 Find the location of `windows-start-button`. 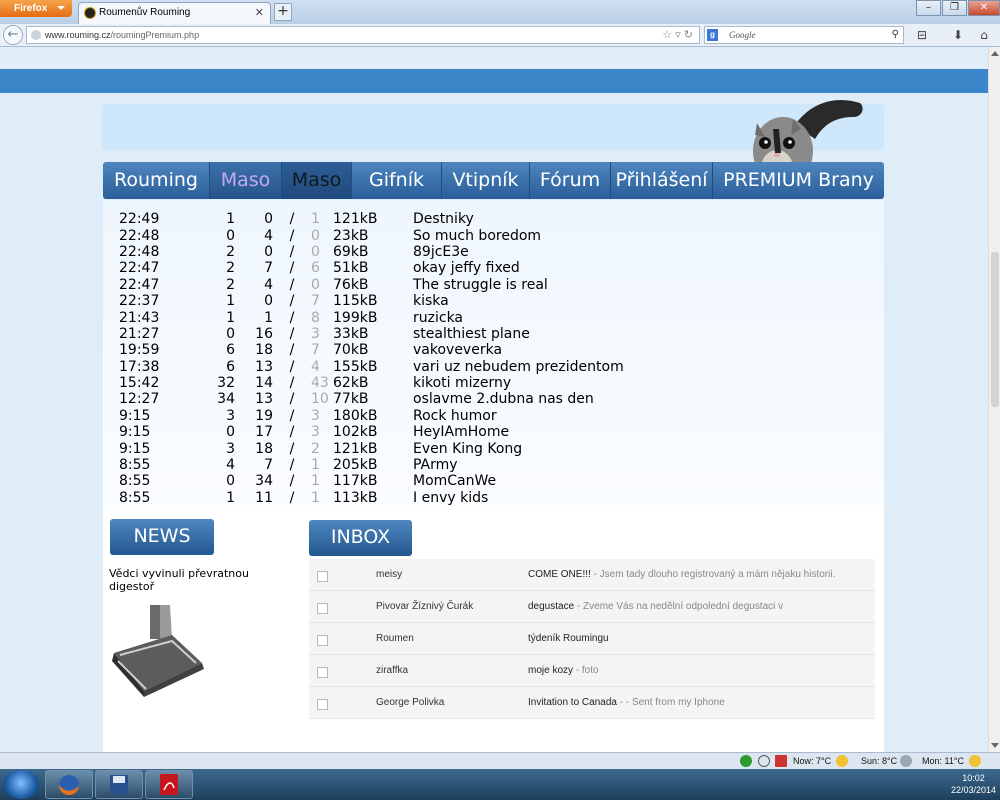

windows-start-button is located at coordinates (21, 784).